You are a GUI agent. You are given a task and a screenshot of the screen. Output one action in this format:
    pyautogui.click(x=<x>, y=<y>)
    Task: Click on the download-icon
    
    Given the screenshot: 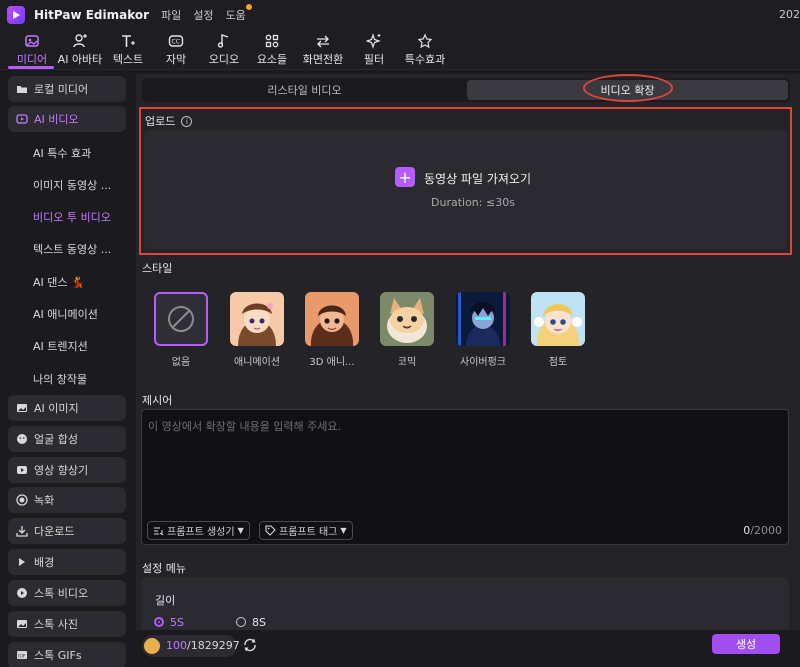 What is the action you would take?
    pyautogui.click(x=22, y=531)
    